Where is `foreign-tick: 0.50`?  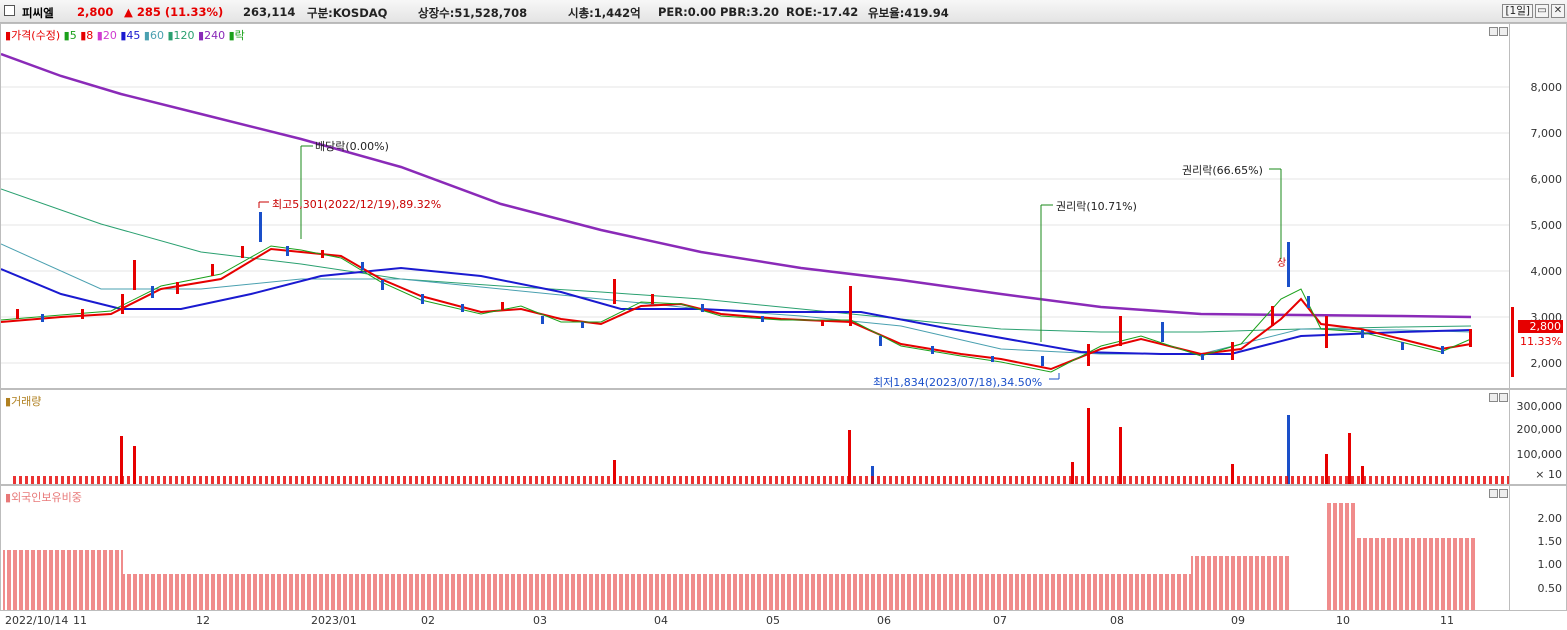
foreign-tick: 0.50 is located at coordinates (1550, 588).